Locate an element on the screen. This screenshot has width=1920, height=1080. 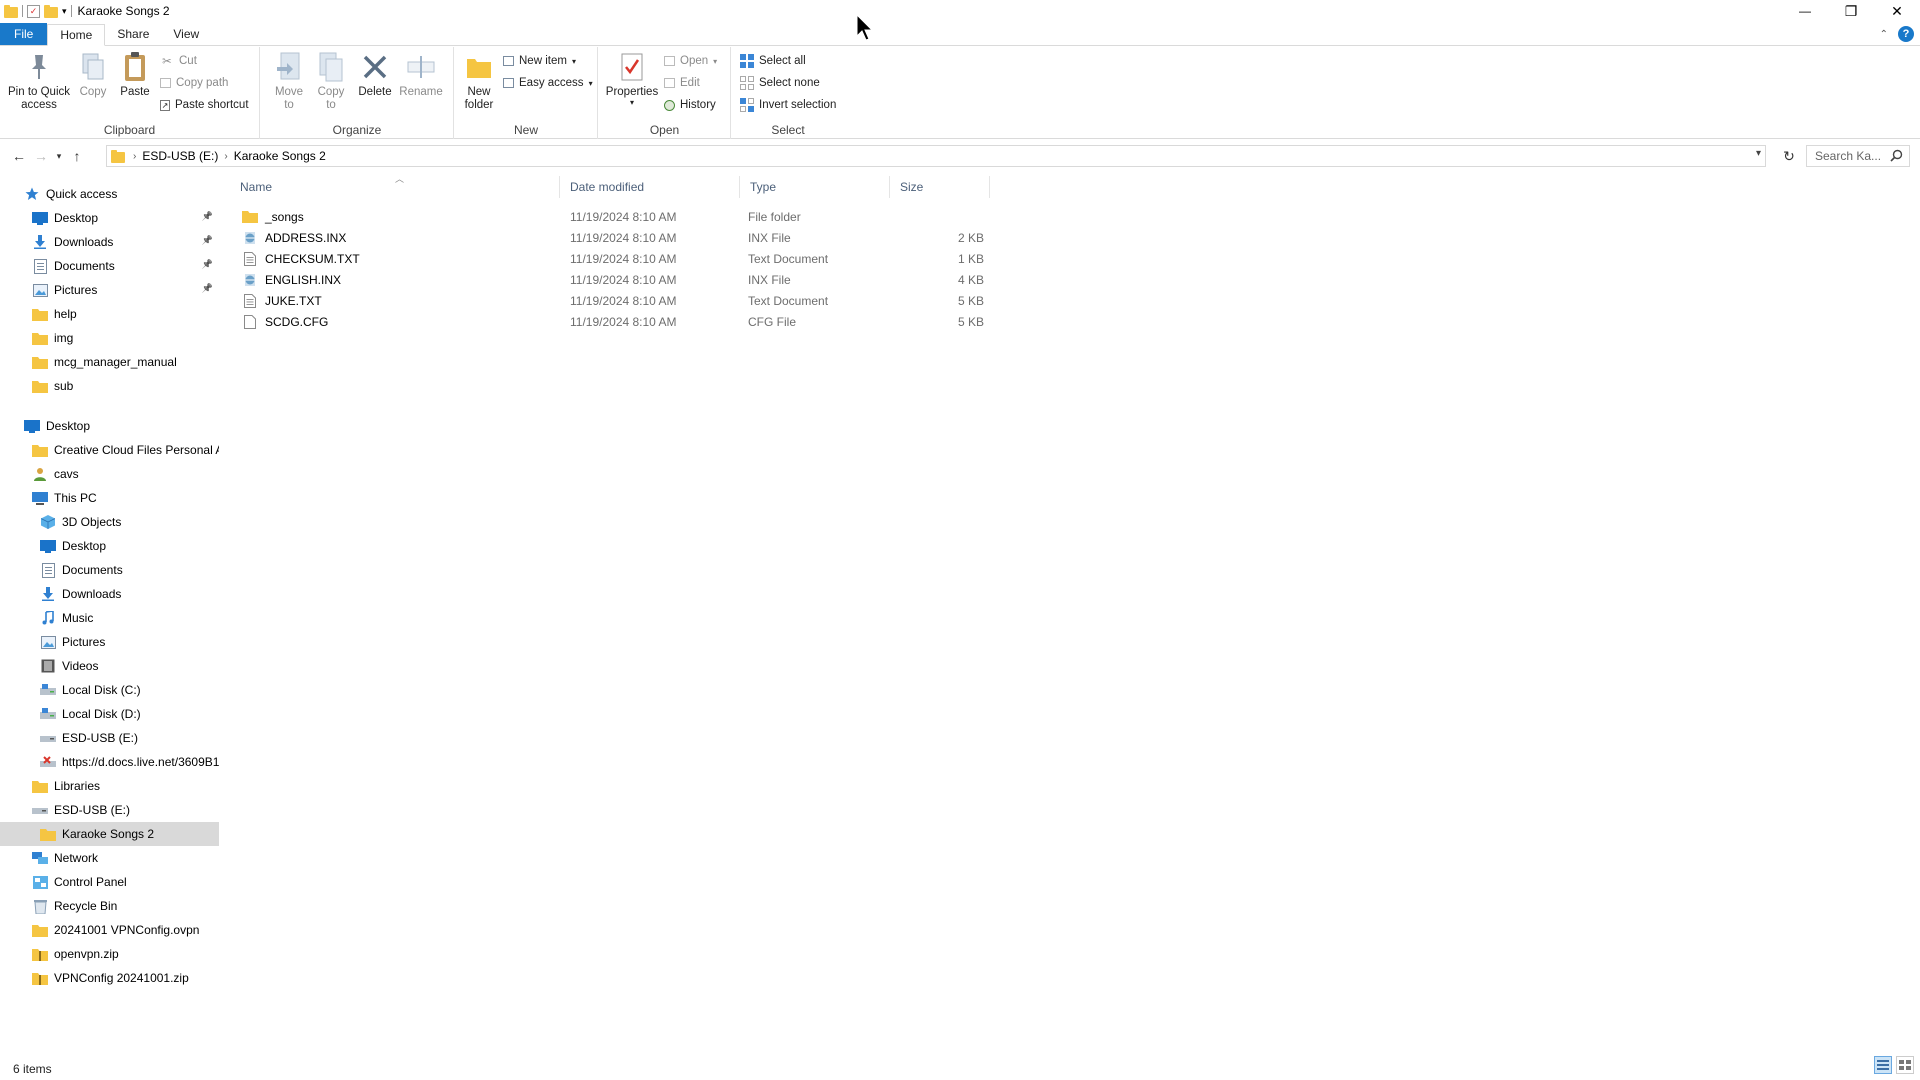
breadcrumb-drive: ESD-USB (E:) is located at coordinates (180, 156).